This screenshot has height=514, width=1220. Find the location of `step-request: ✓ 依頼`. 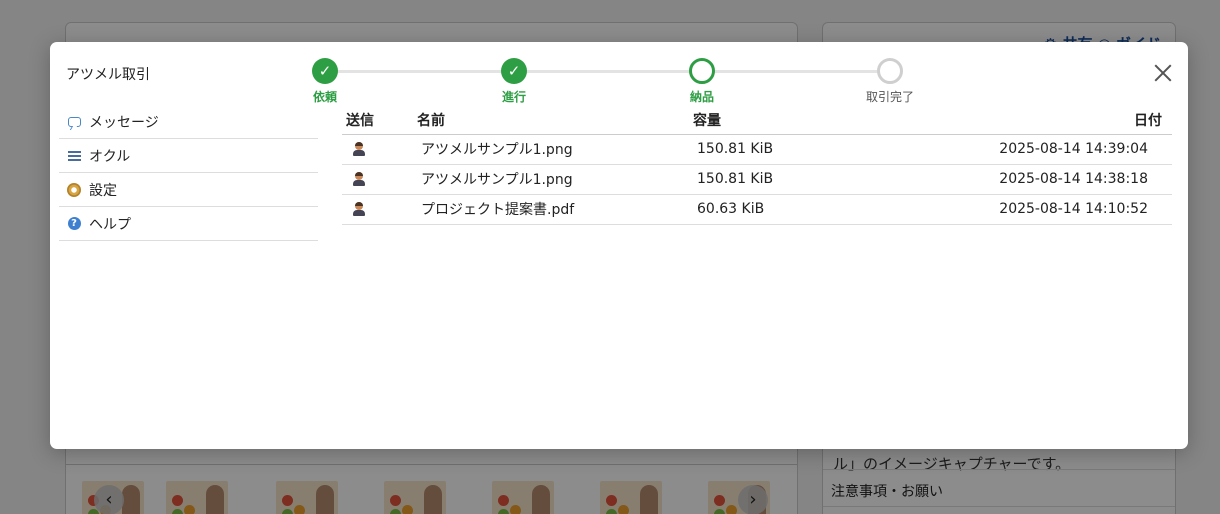

step-request: ✓ 依頼 is located at coordinates (325, 81).